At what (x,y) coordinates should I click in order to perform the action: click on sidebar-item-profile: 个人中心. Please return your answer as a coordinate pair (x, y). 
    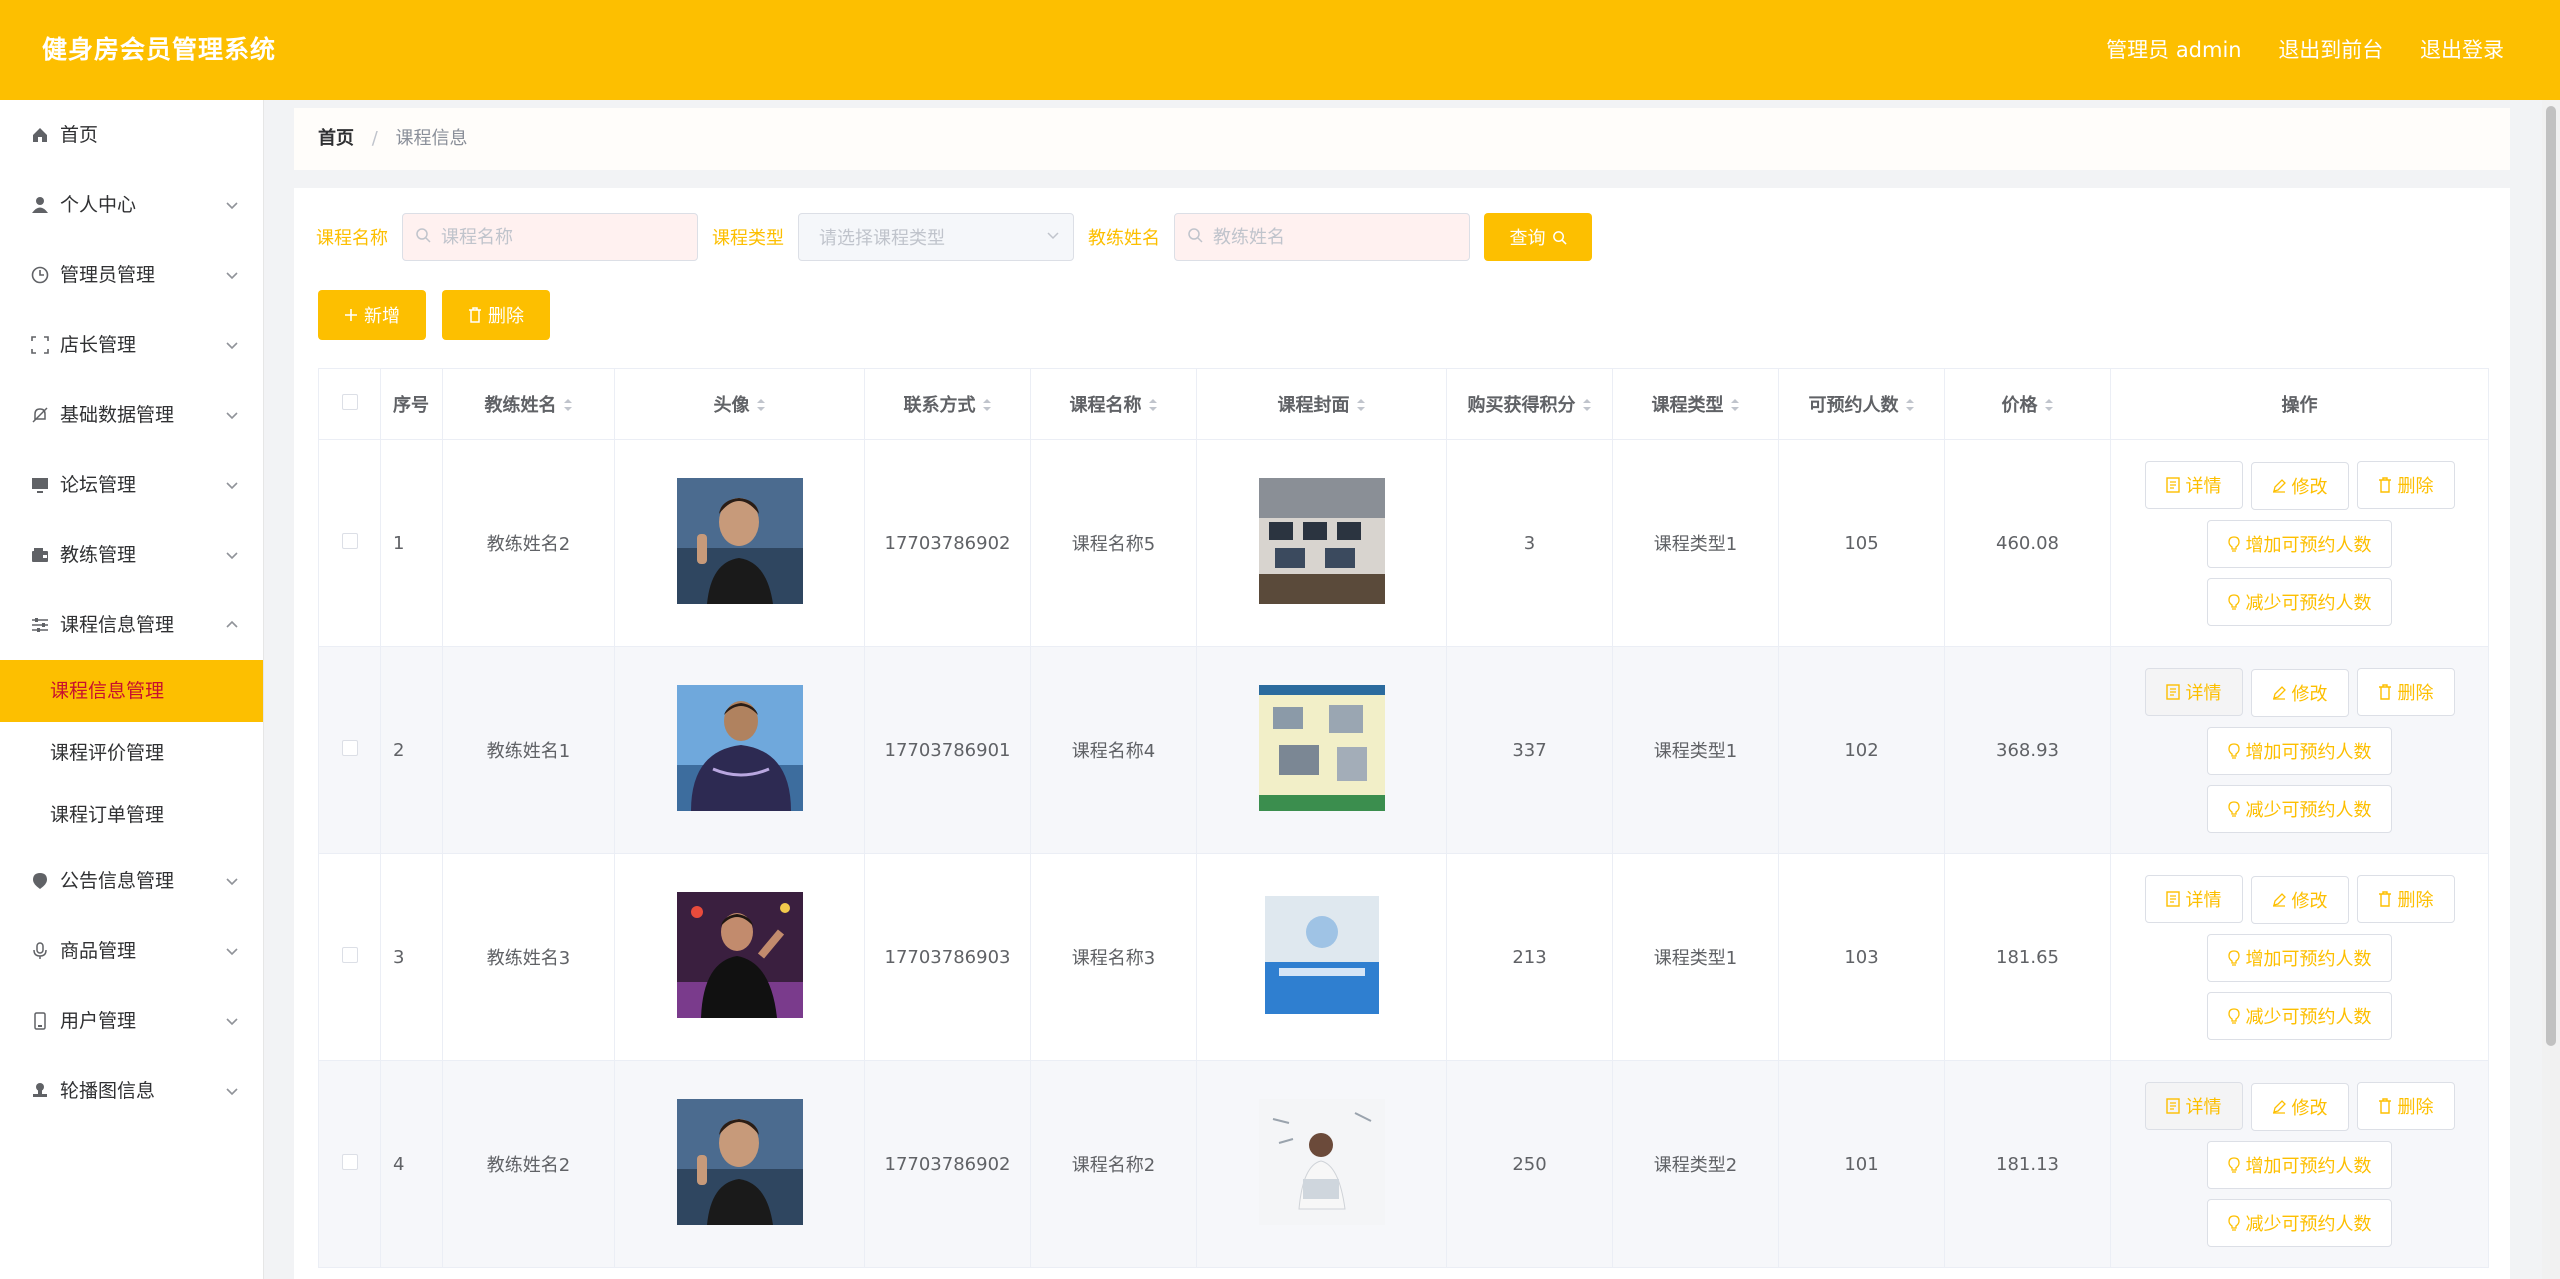
    Looking at the image, I should click on (131, 205).